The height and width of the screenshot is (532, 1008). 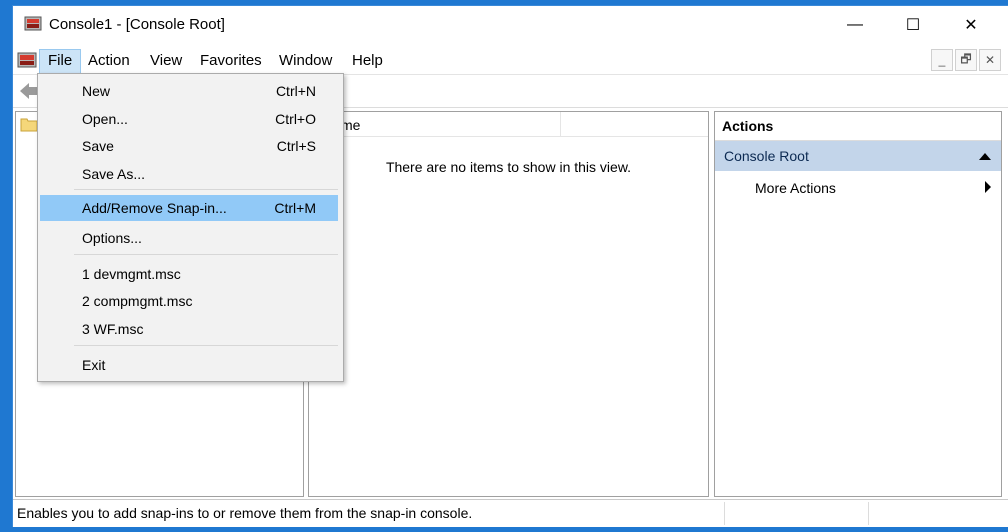 What do you see at coordinates (560, 124) in the screenshot?
I see `column-divider` at bounding box center [560, 124].